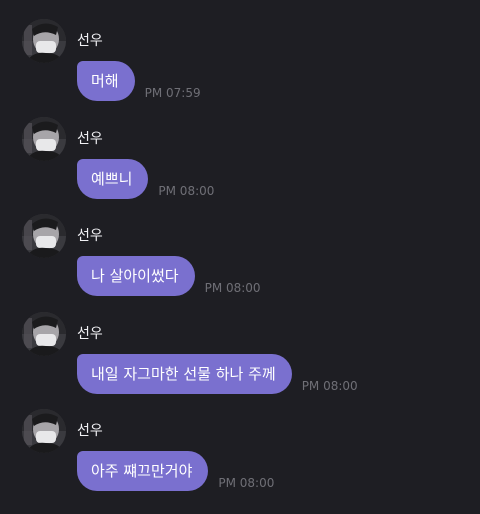 This screenshot has width=480, height=514. I want to click on bubble-row: 내일 자그마한 선물 하나 주께 PM 08:00, so click(217, 374).